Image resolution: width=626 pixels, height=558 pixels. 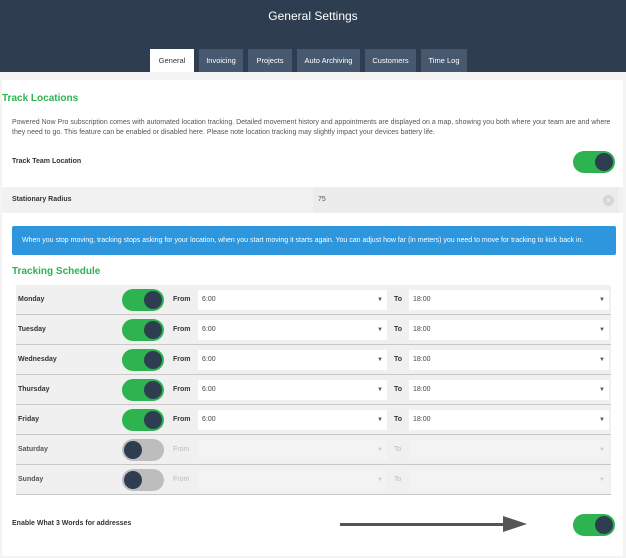 I want to click on saturday-from-select: ▼, so click(x=292, y=450).